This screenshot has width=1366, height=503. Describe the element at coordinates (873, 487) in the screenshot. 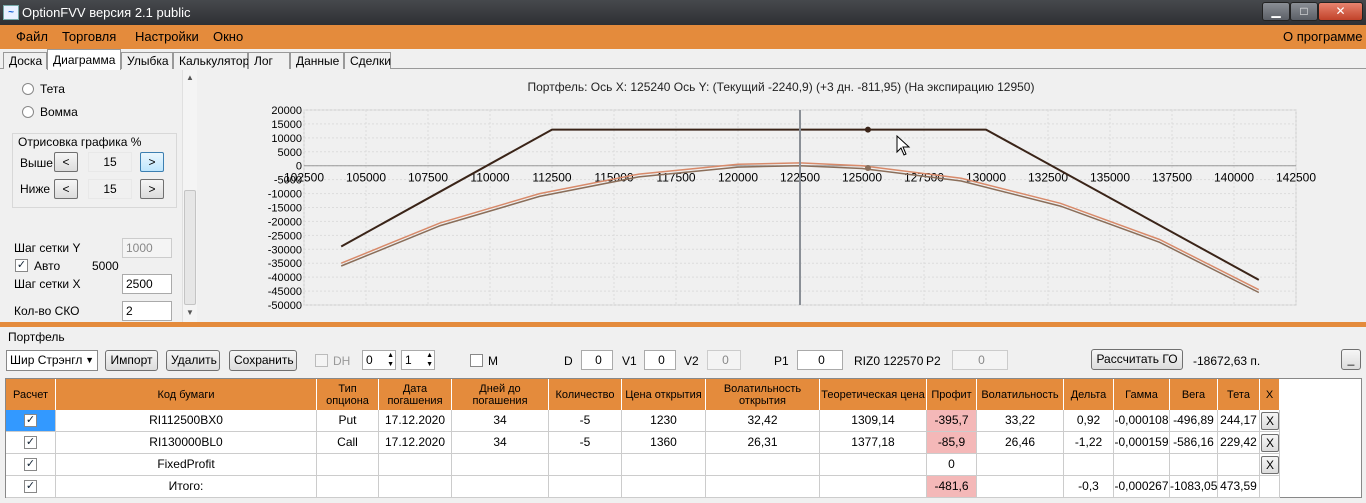

I see `table-cell-theoretical-price` at that location.